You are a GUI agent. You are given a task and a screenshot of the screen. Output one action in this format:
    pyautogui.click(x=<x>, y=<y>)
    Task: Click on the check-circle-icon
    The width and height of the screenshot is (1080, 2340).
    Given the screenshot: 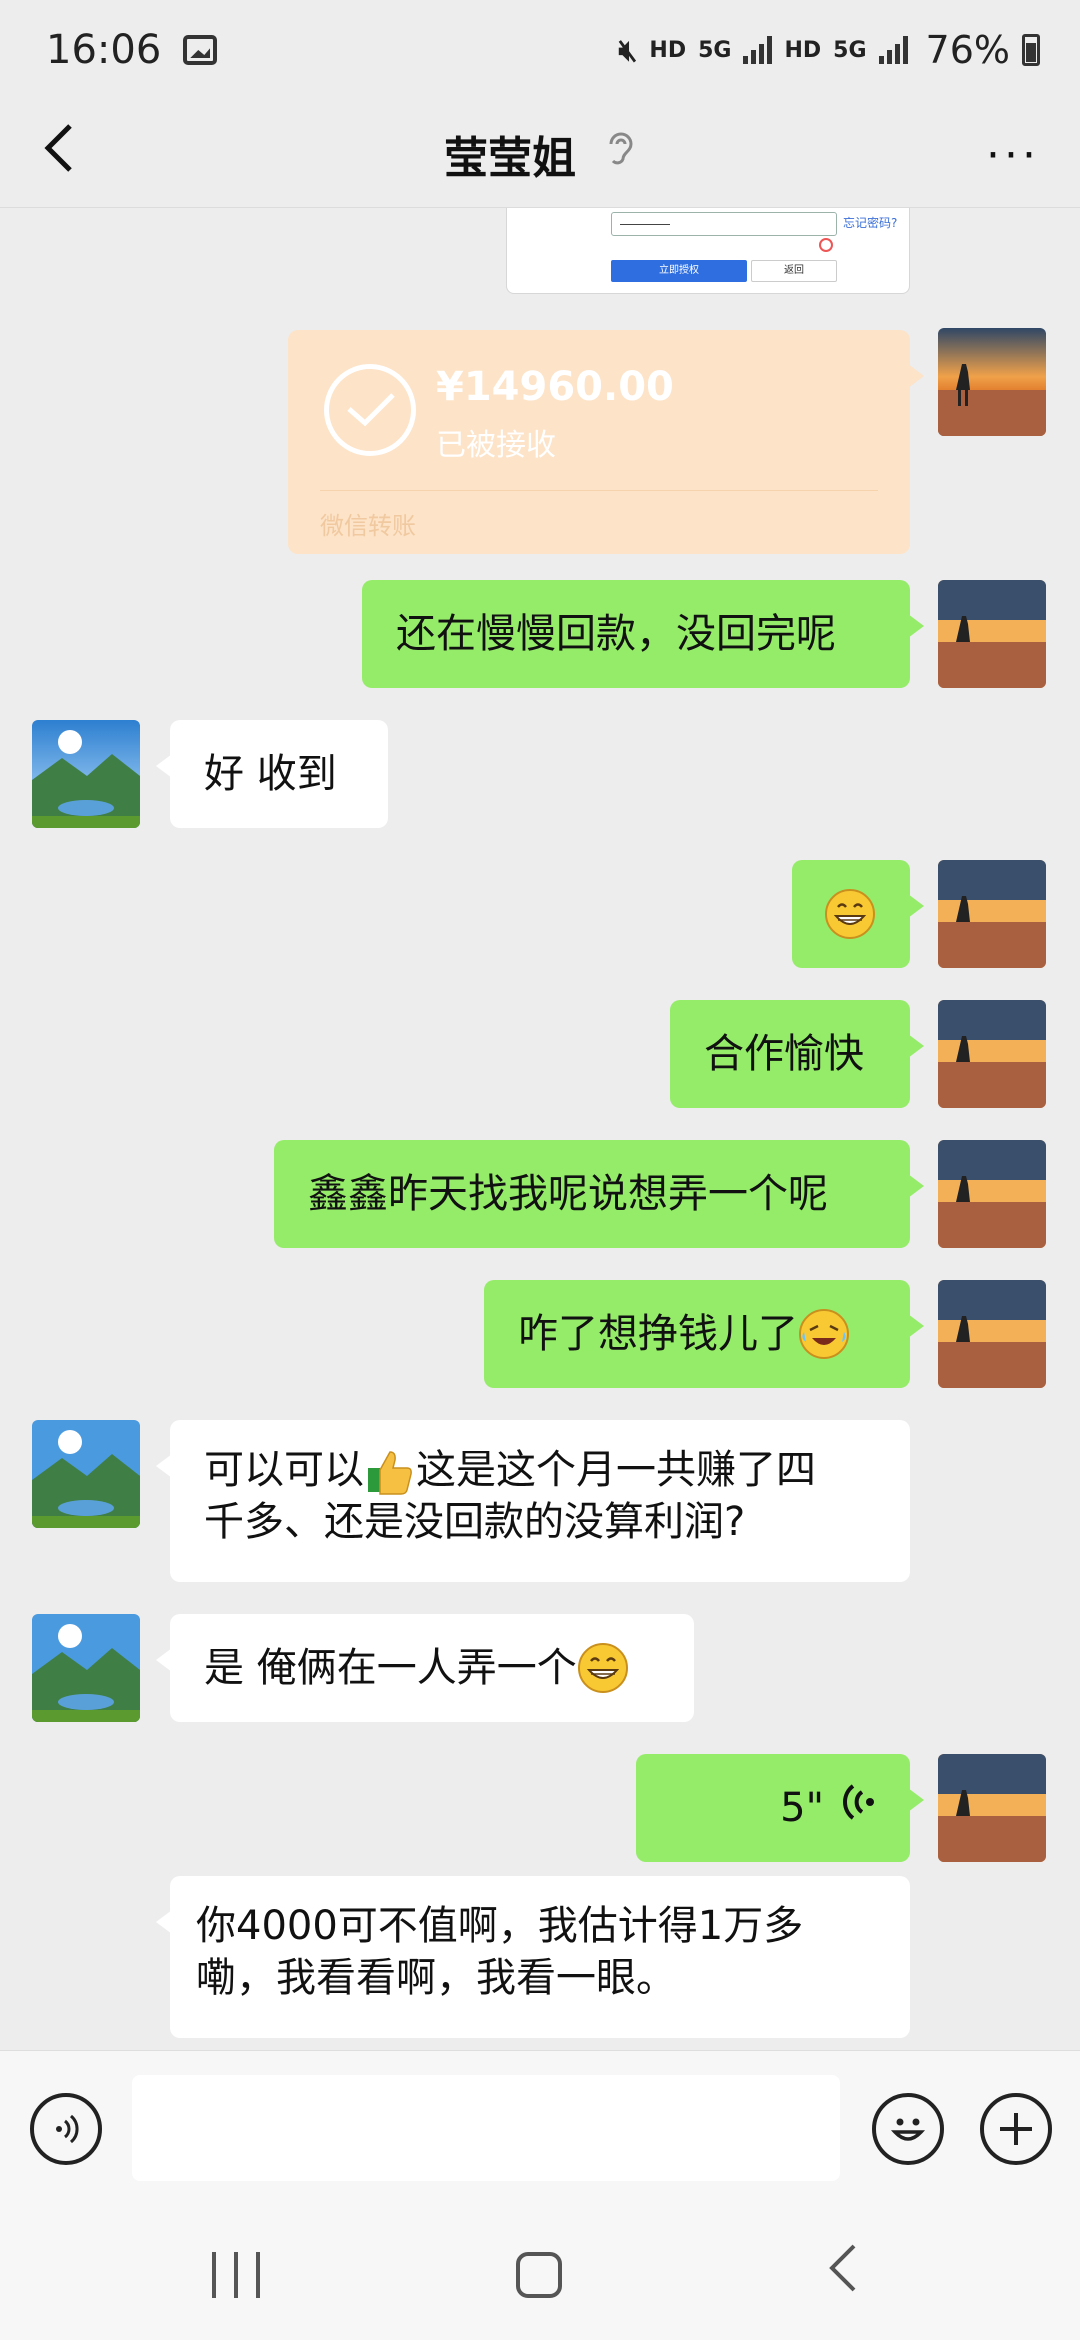 What is the action you would take?
    pyautogui.click(x=370, y=410)
    